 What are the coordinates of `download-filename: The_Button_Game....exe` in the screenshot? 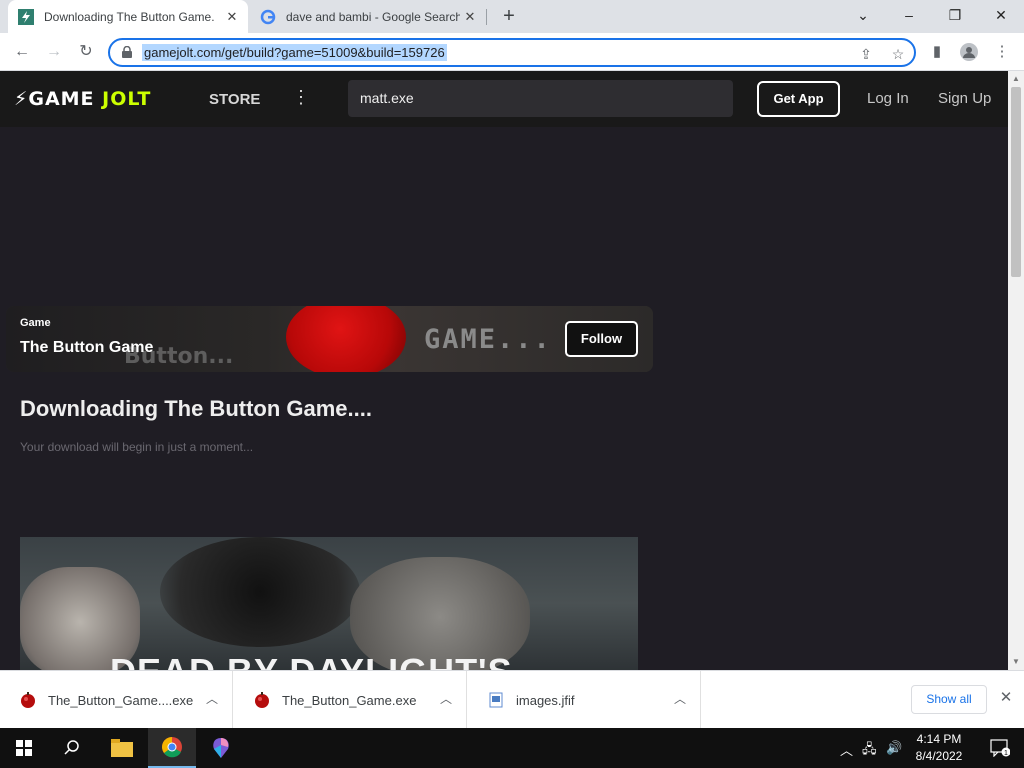 It's located at (121, 700).